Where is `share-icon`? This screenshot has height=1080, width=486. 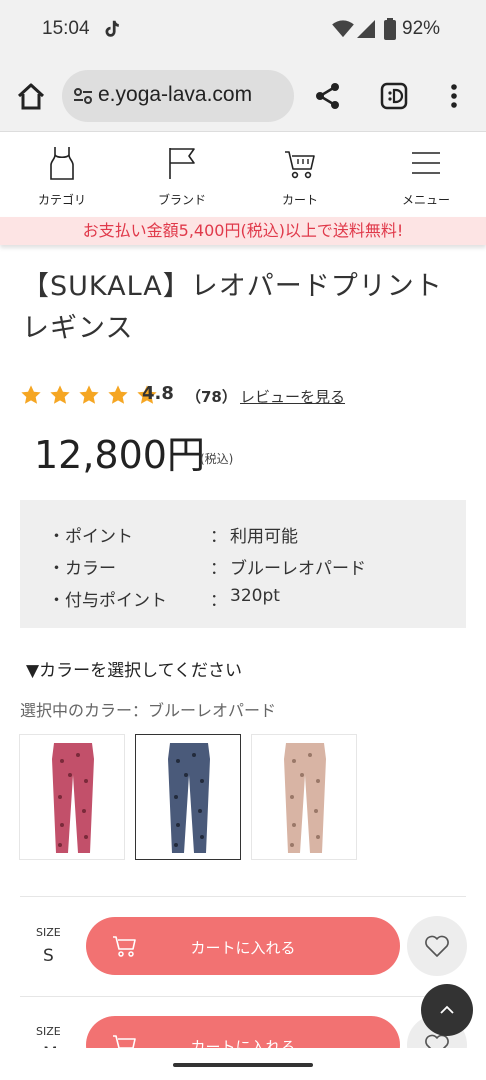
share-icon is located at coordinates (328, 96).